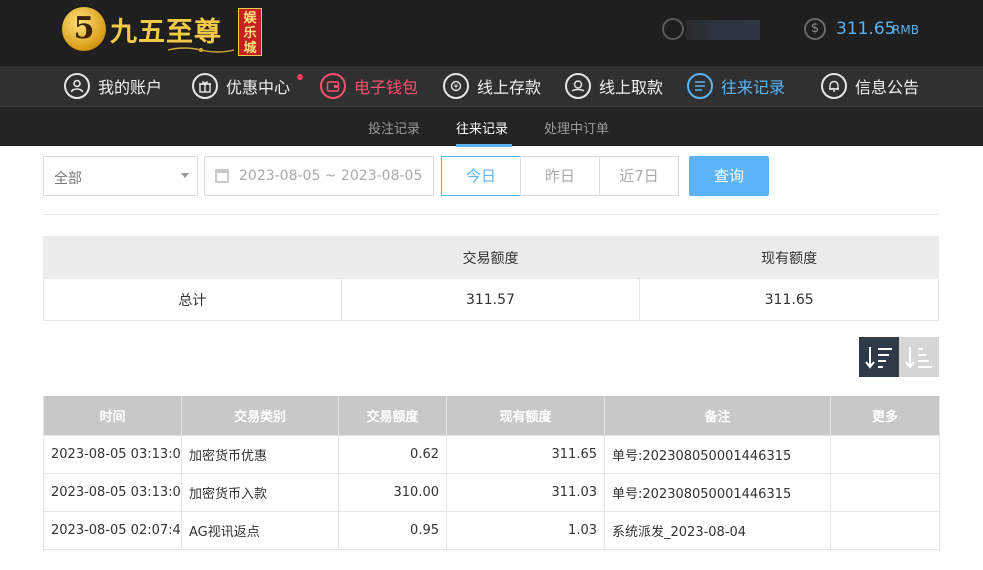  What do you see at coordinates (166, 32) in the screenshot?
I see `logo-text: 九五至尊` at bounding box center [166, 32].